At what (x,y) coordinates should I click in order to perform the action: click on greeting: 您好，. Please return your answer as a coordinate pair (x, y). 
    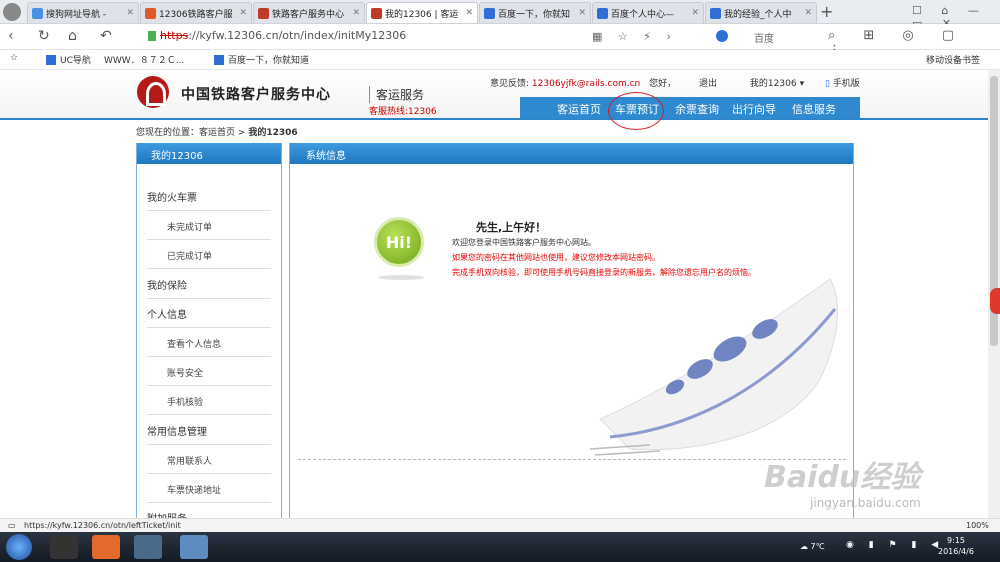
    Looking at the image, I should click on (663, 84).